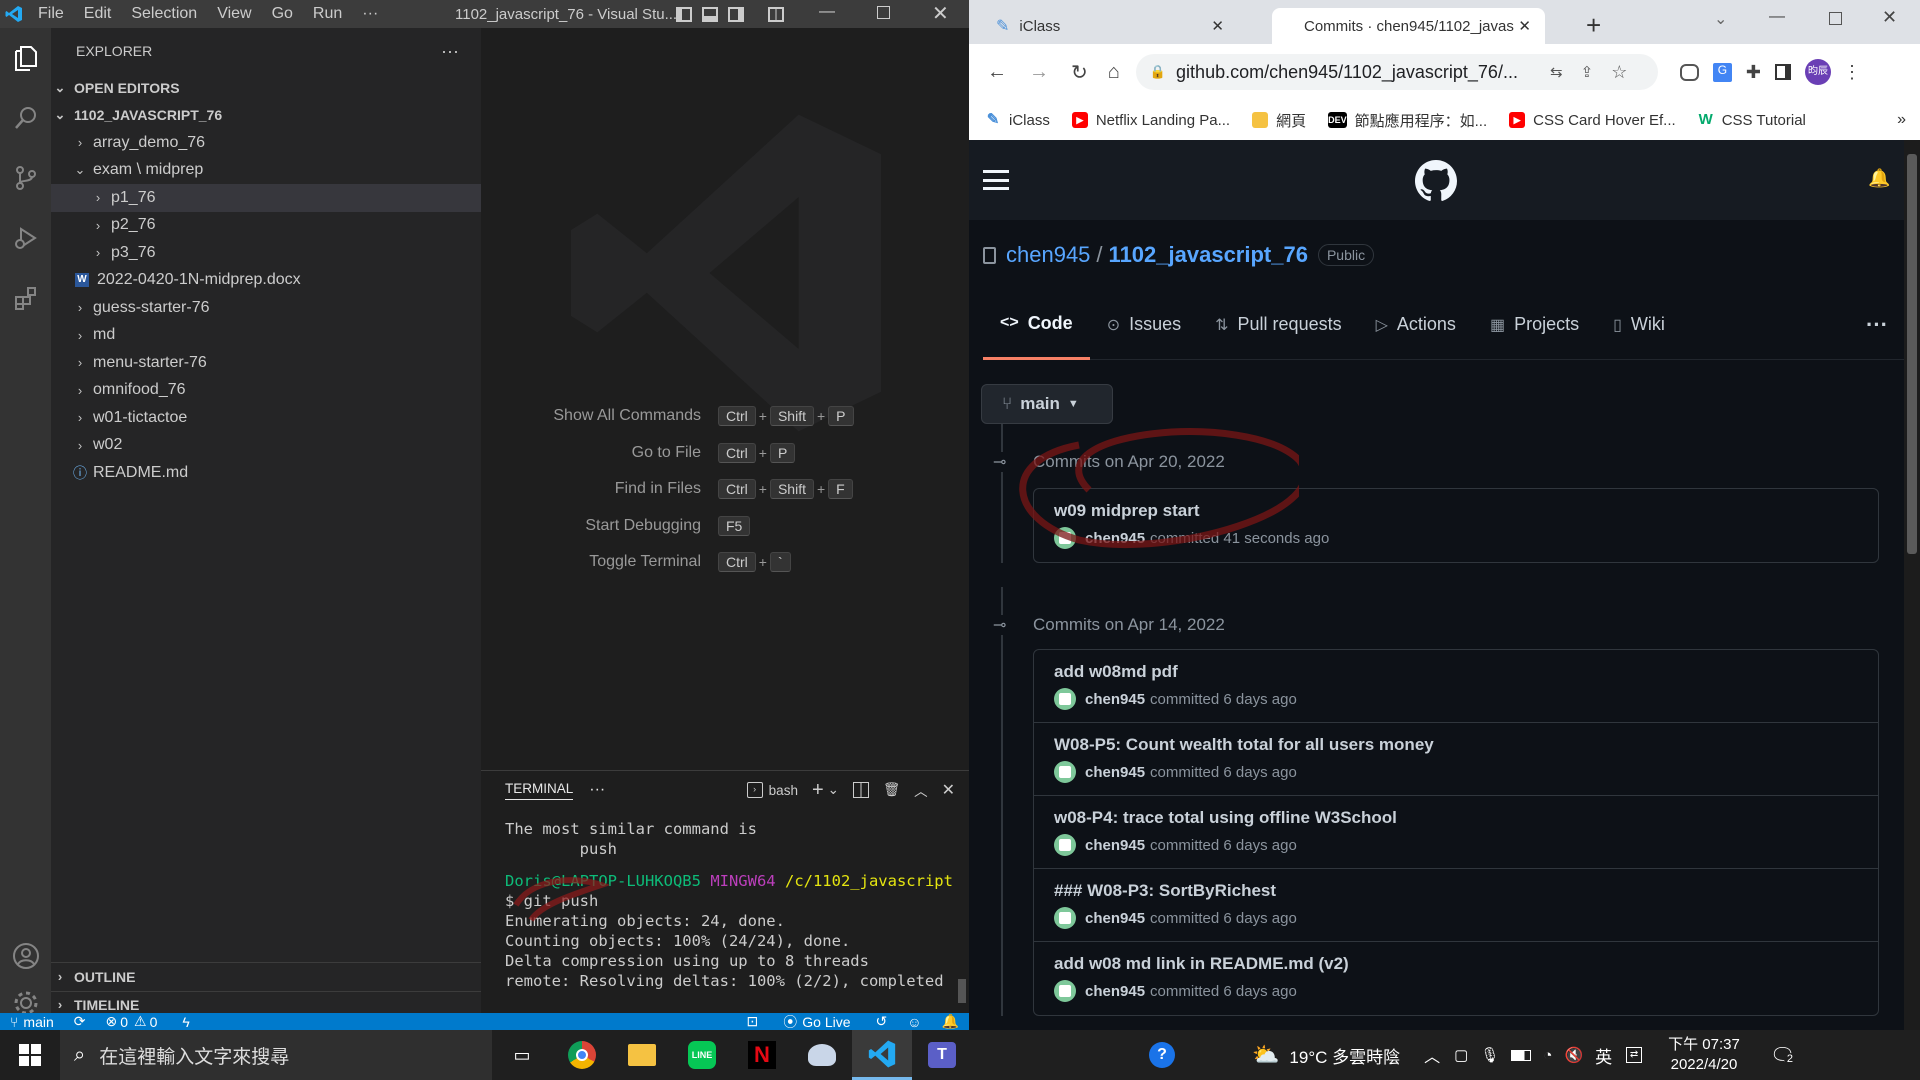  Describe the element at coordinates (1901, 120) in the screenshot. I see `bookmarks-overflow-icon: »` at that location.